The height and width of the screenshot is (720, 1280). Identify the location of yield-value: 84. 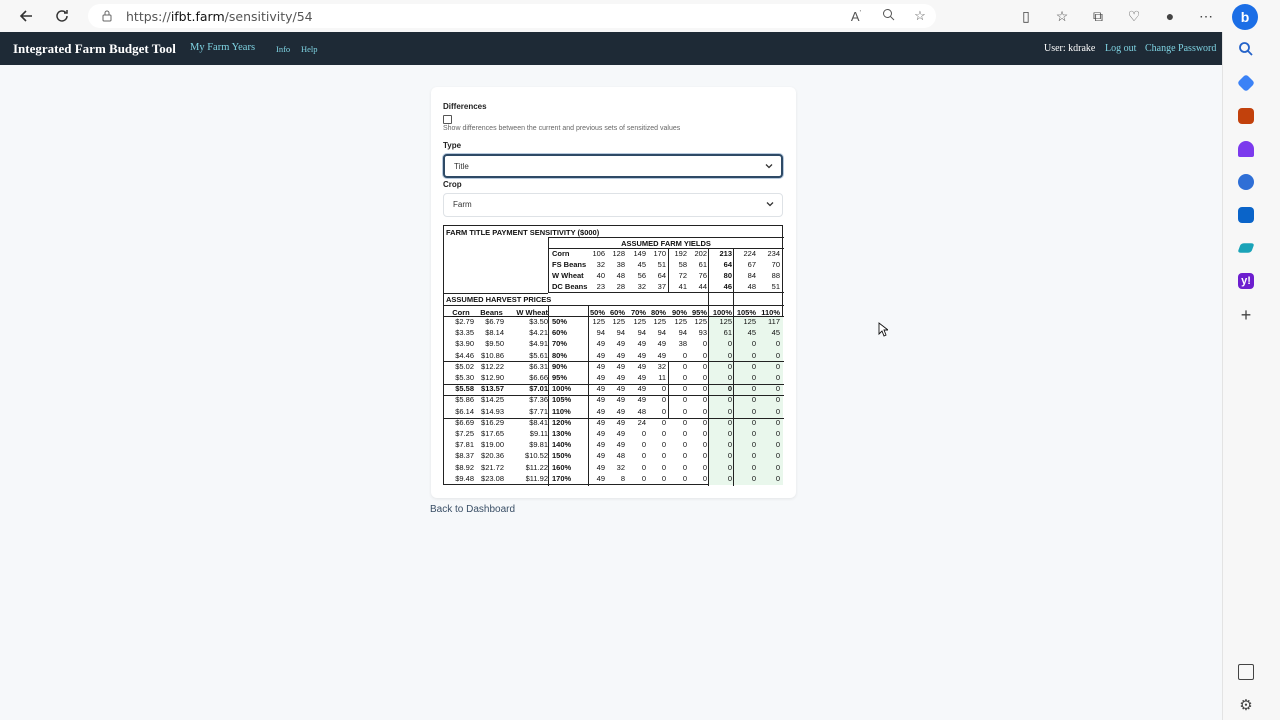
(751, 275).